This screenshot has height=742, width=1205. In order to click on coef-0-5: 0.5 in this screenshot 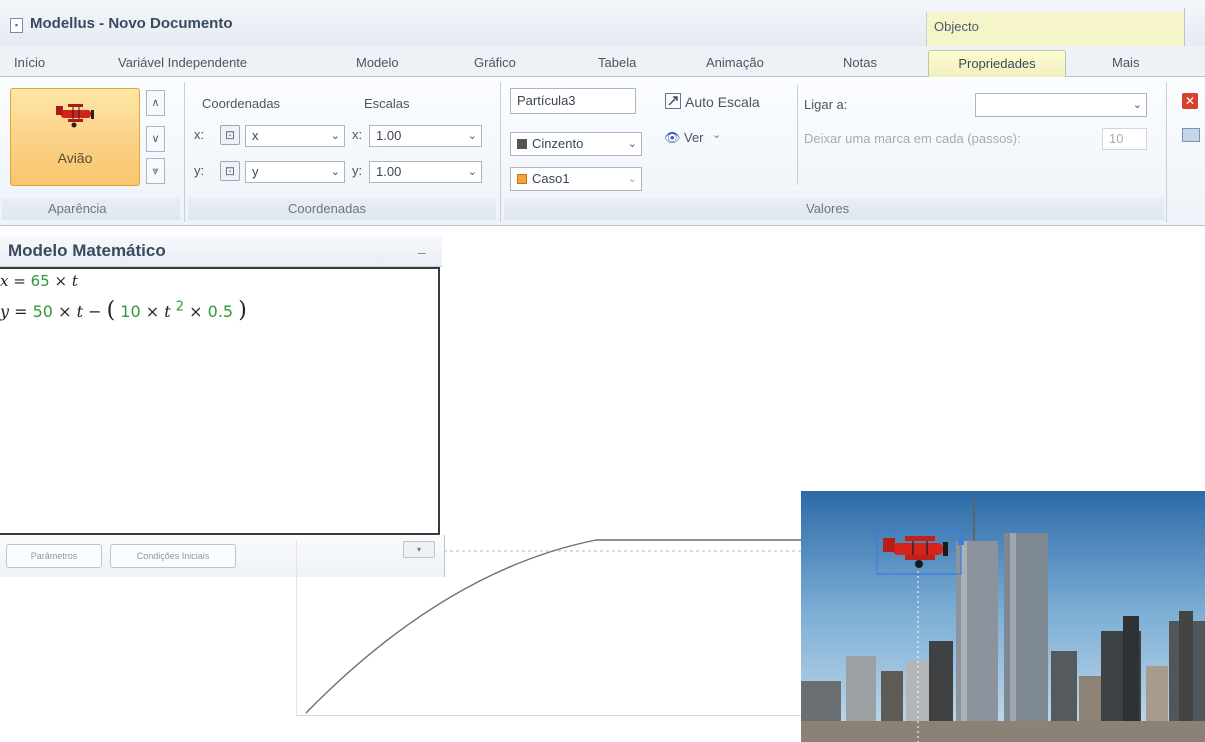, I will do `click(220, 311)`.